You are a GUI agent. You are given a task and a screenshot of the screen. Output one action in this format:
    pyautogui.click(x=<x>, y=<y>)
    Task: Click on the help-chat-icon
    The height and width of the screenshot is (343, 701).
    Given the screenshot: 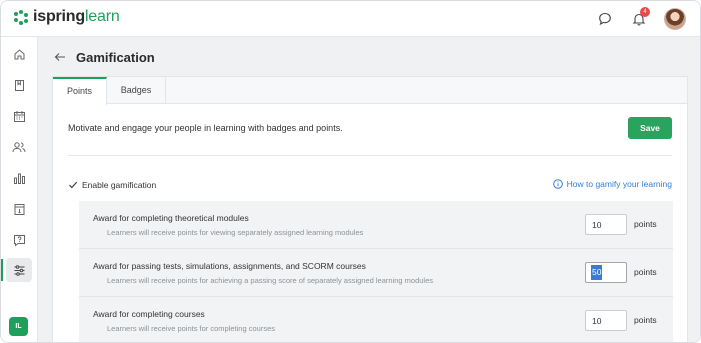 What is the action you would take?
    pyautogui.click(x=19, y=240)
    